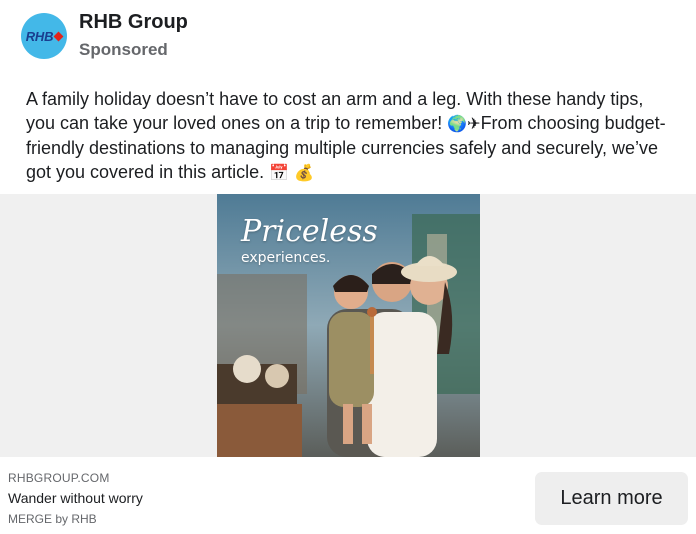 The width and height of the screenshot is (696, 534). Describe the element at coordinates (133, 22) in the screenshot. I see `page-name-link: RHB Group` at that location.